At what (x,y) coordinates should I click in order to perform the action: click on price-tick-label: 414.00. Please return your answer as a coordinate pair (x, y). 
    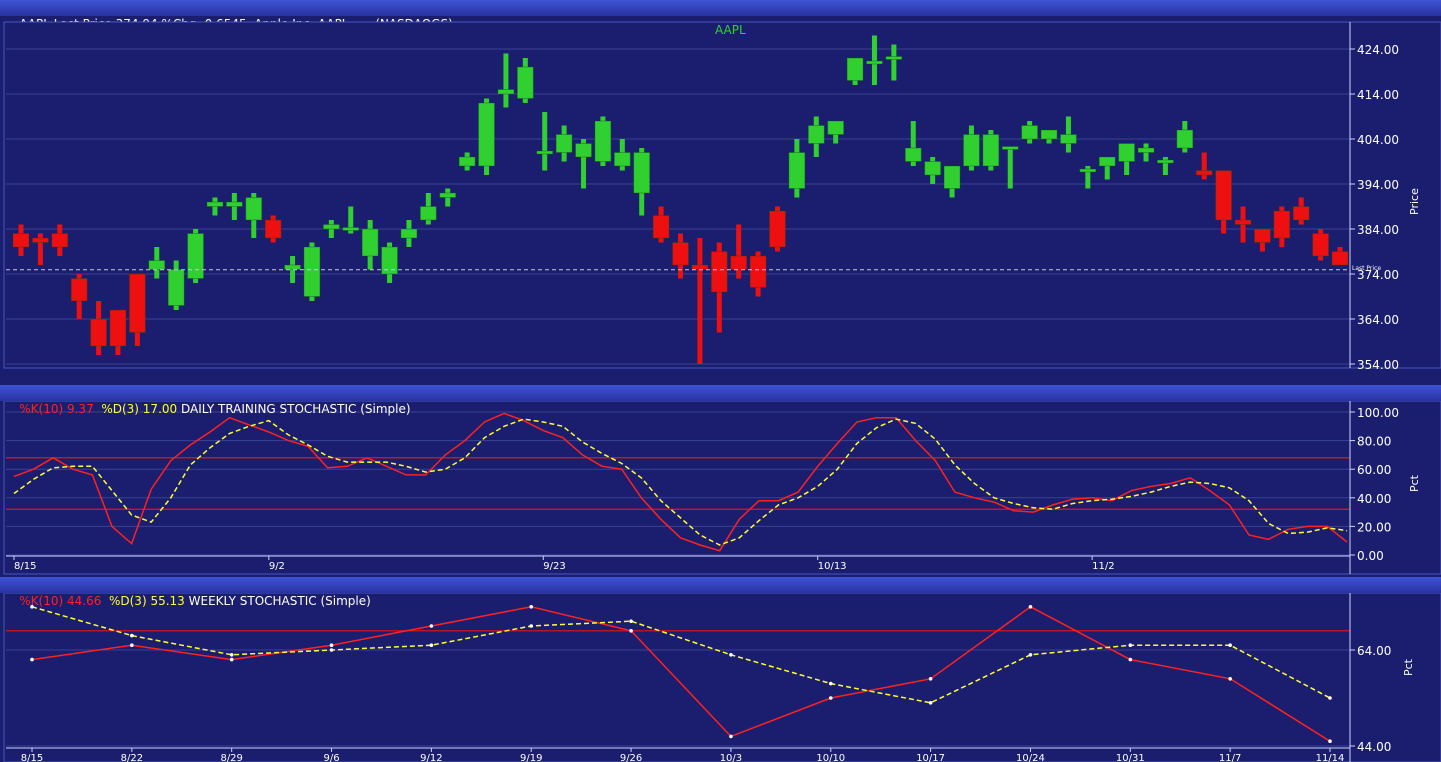
    Looking at the image, I should click on (1378, 95).